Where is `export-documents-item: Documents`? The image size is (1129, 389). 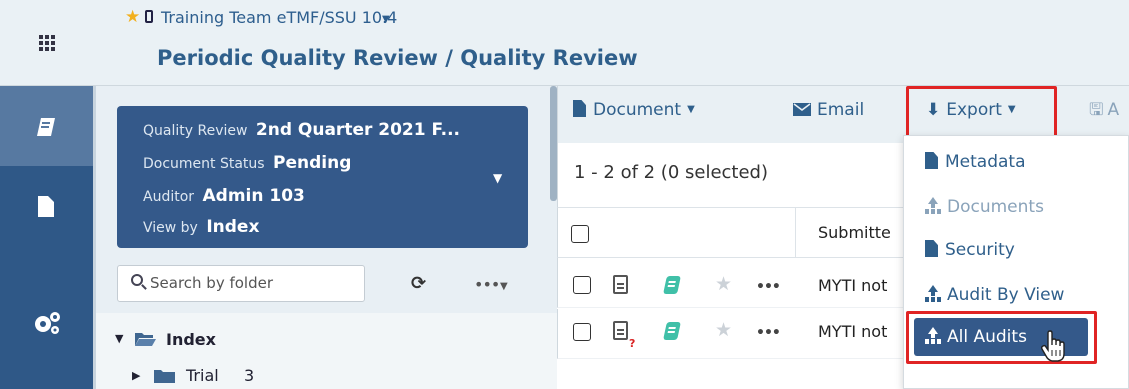
export-documents-item: Documents is located at coordinates (984, 207).